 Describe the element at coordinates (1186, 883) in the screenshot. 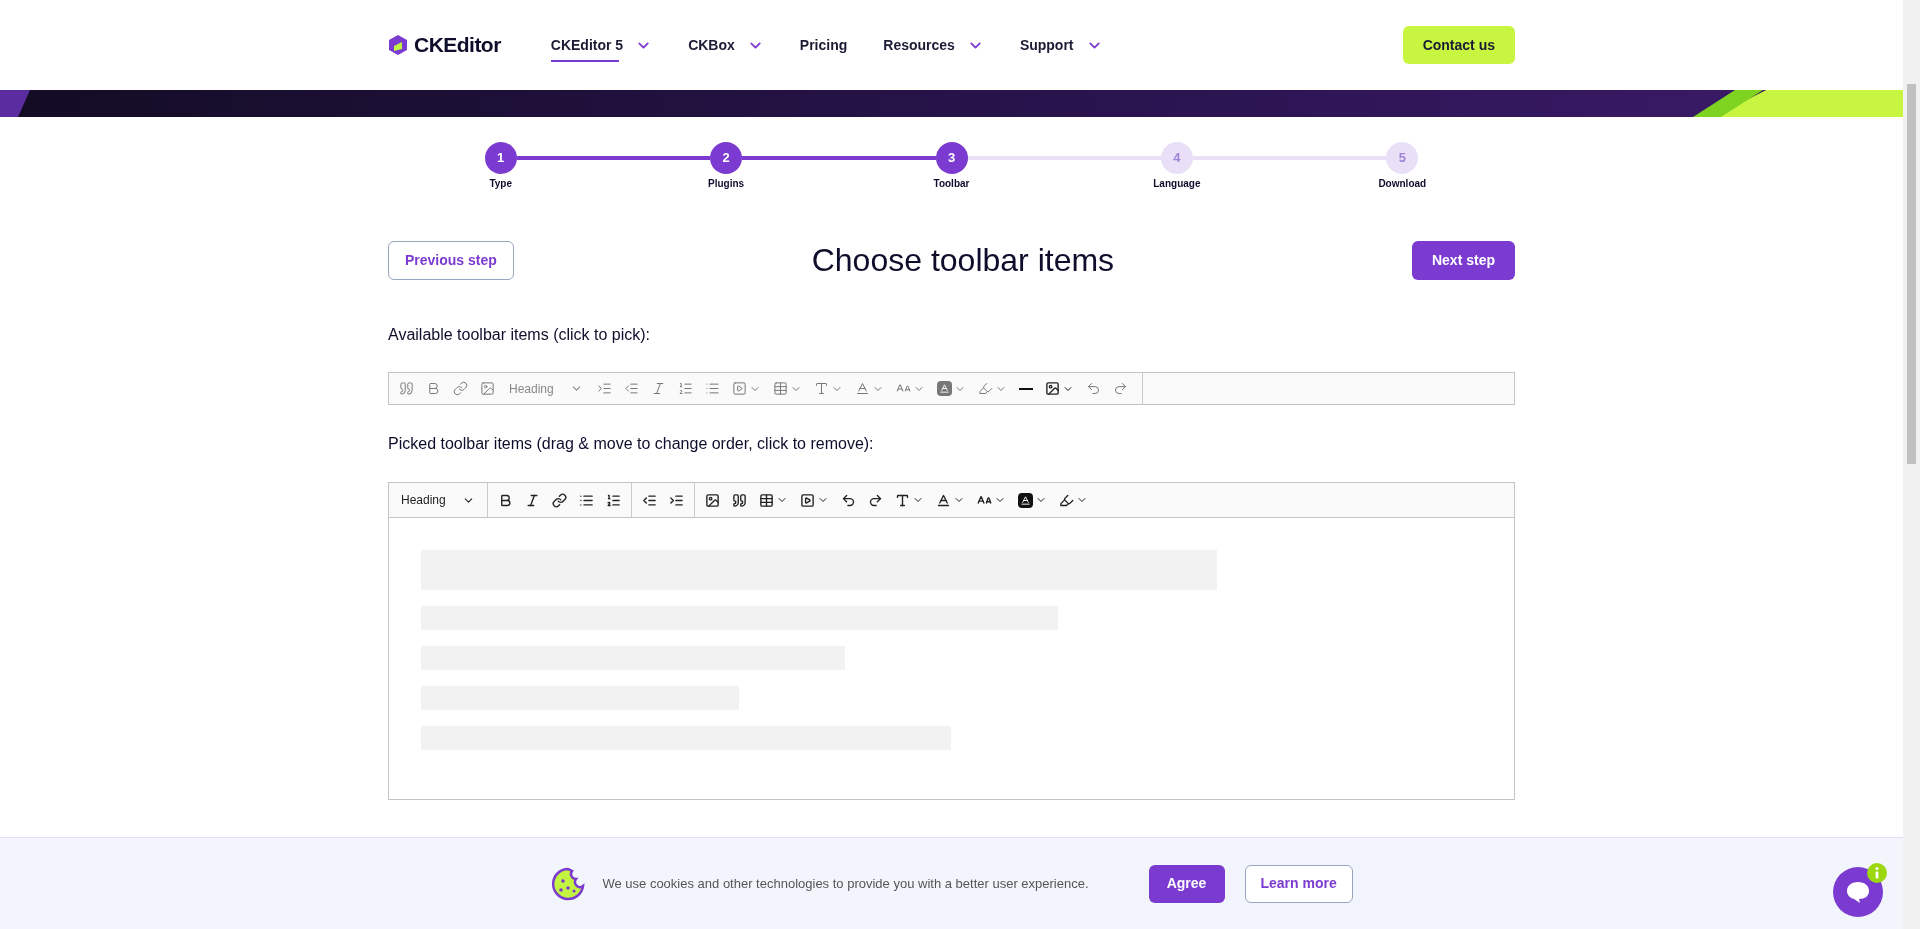

I see `agree-button: Agree` at that location.